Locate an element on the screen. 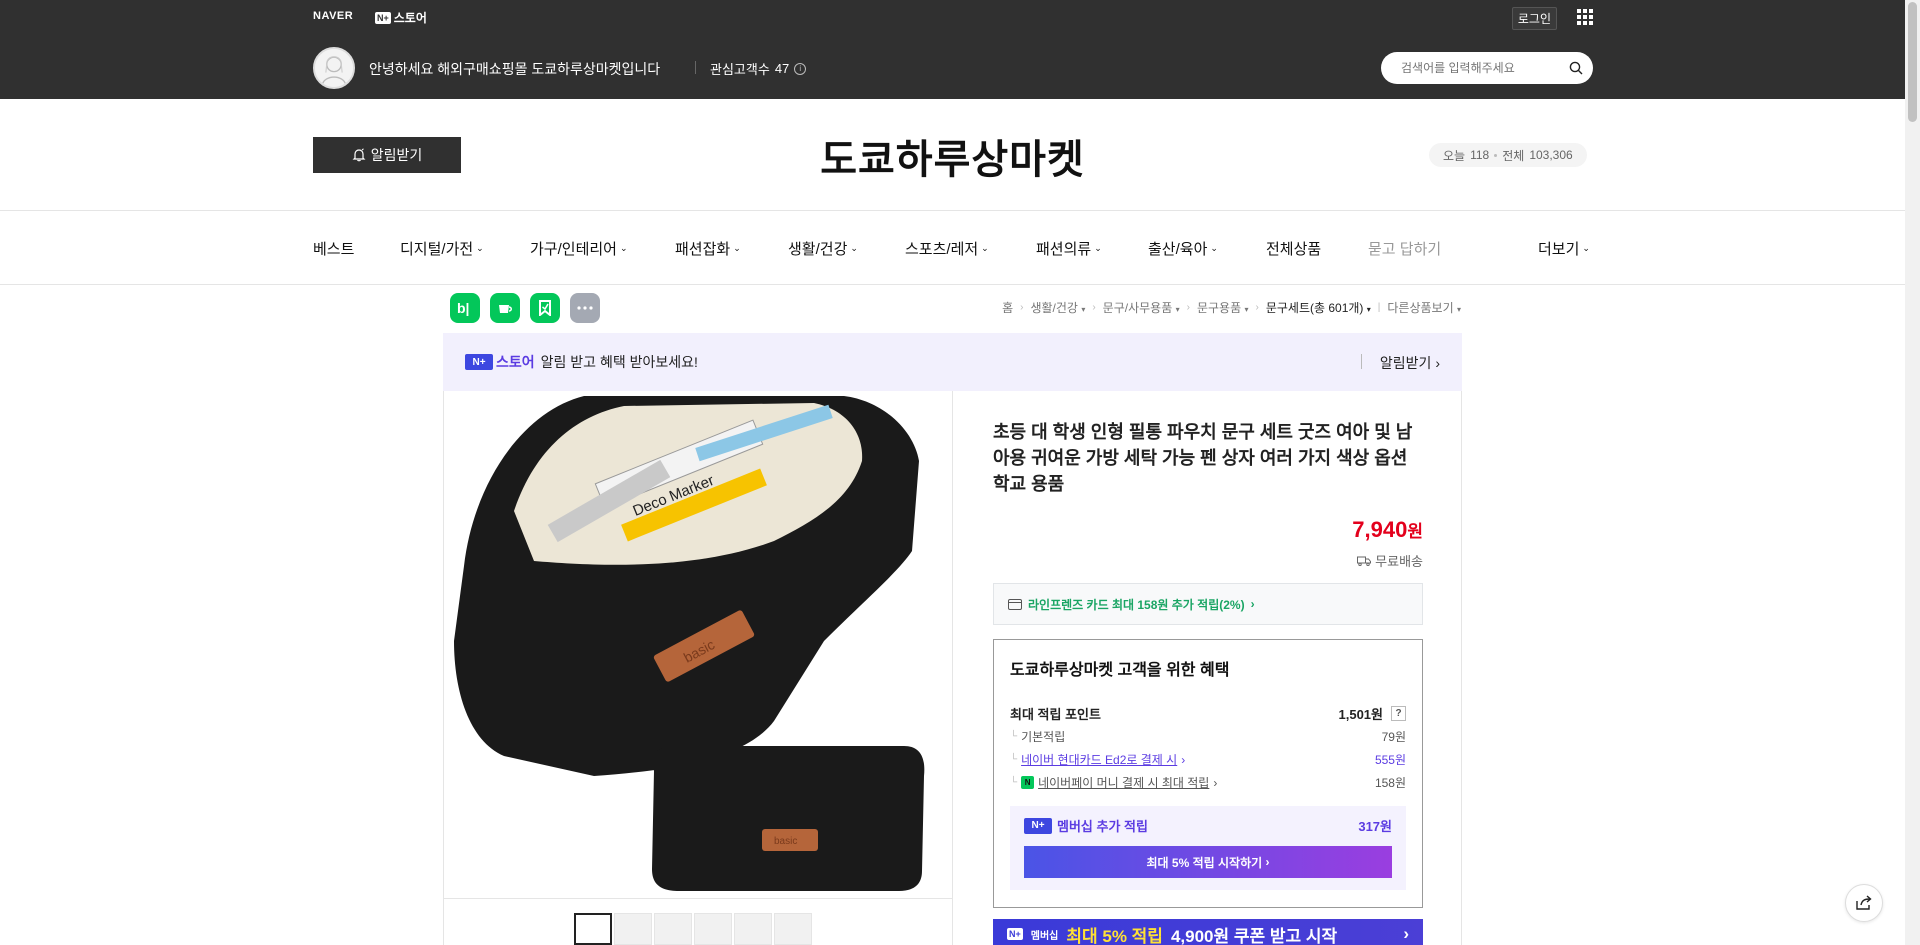 This screenshot has height=945, width=1920. nav-item-fashion-goods: 패션잡화 ⌄ is located at coordinates (708, 248).